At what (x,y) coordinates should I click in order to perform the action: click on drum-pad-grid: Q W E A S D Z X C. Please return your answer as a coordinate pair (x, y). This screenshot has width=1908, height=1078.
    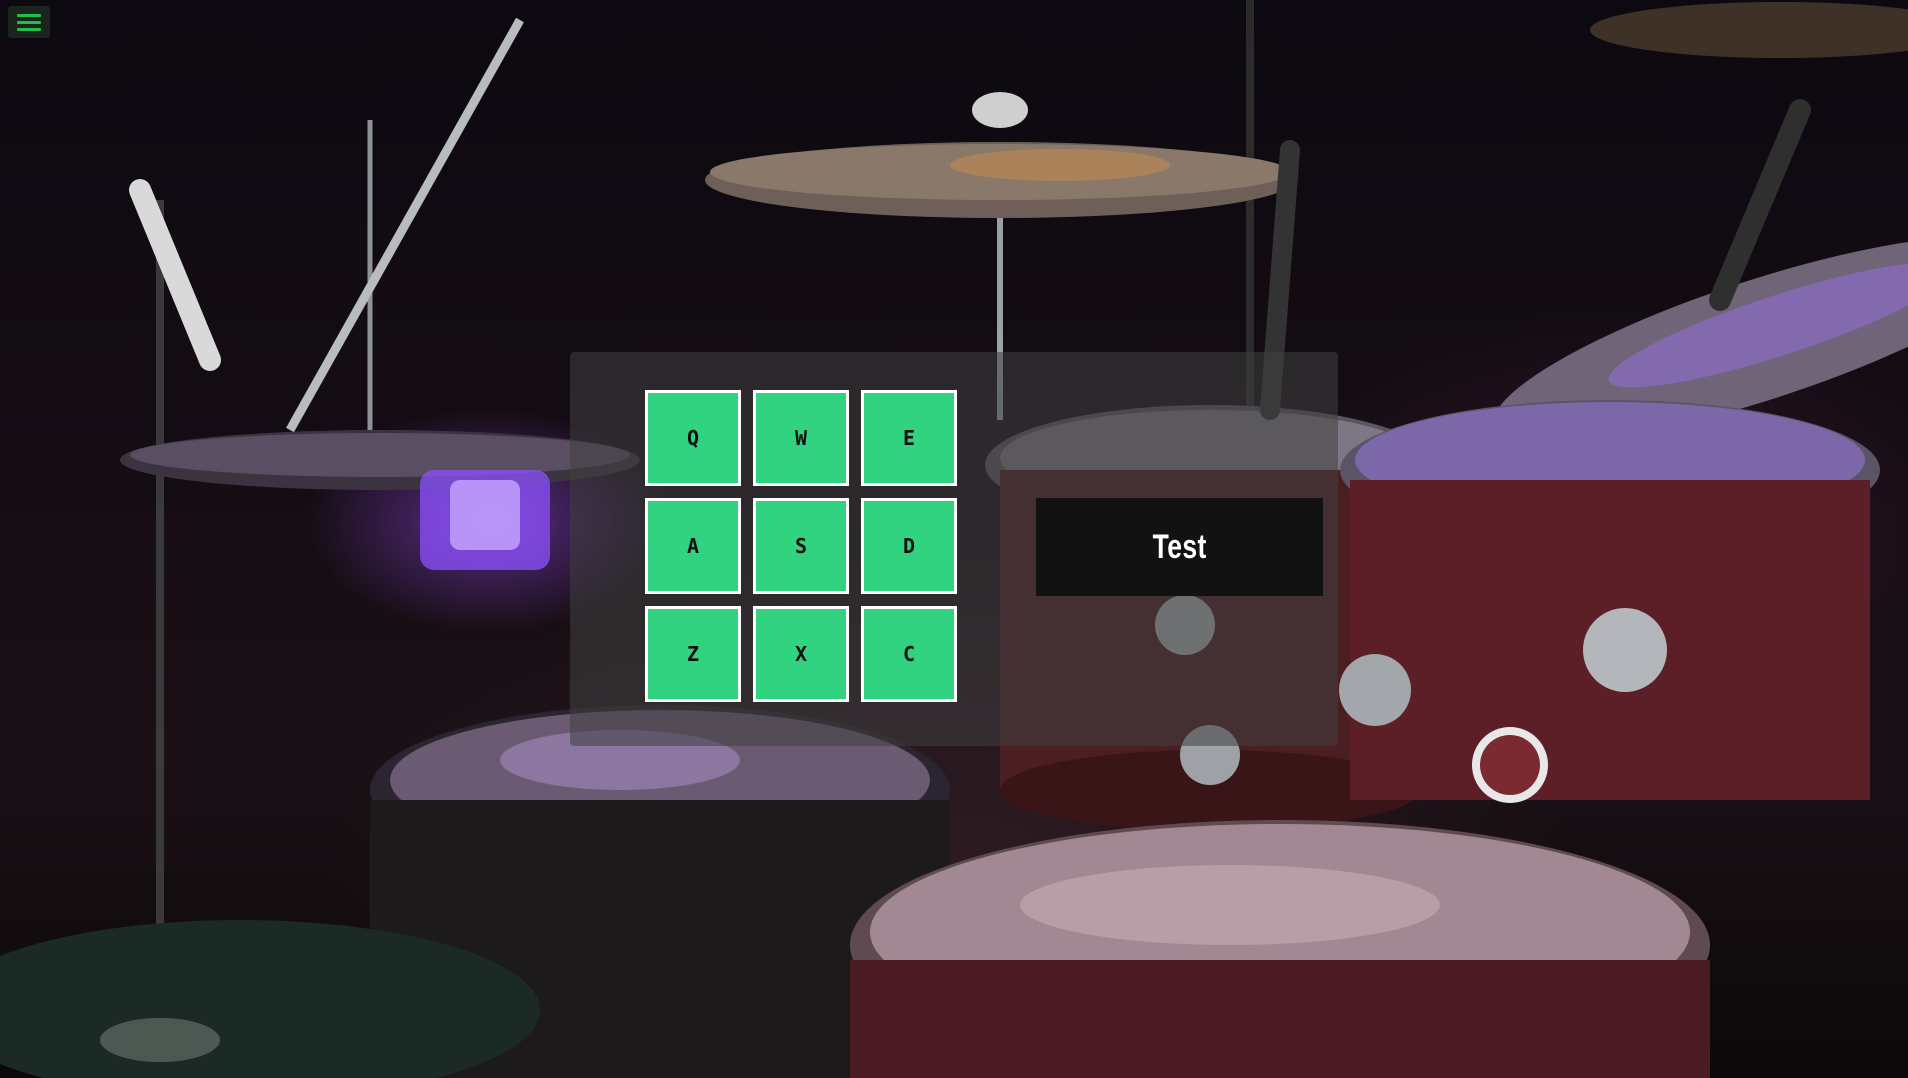
    Looking at the image, I should click on (801, 546).